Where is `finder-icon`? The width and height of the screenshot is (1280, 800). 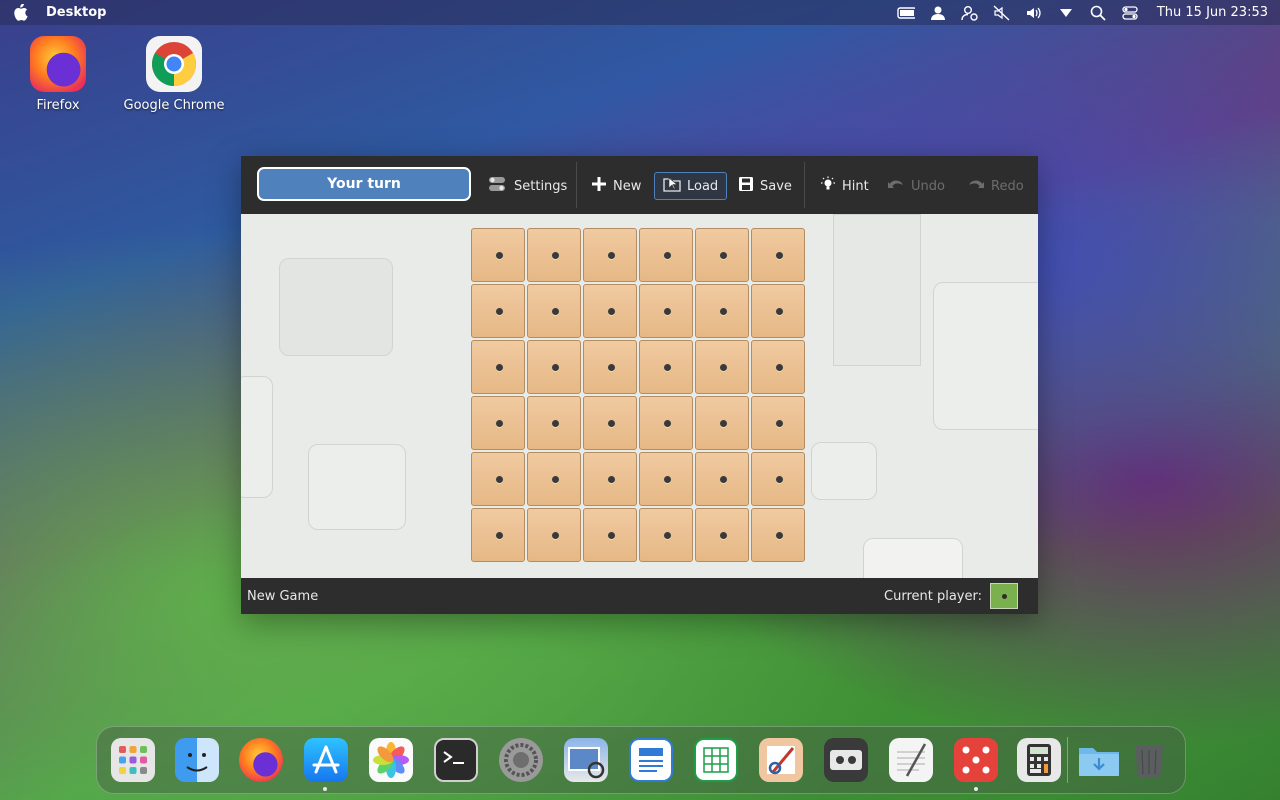 finder-icon is located at coordinates (197, 760).